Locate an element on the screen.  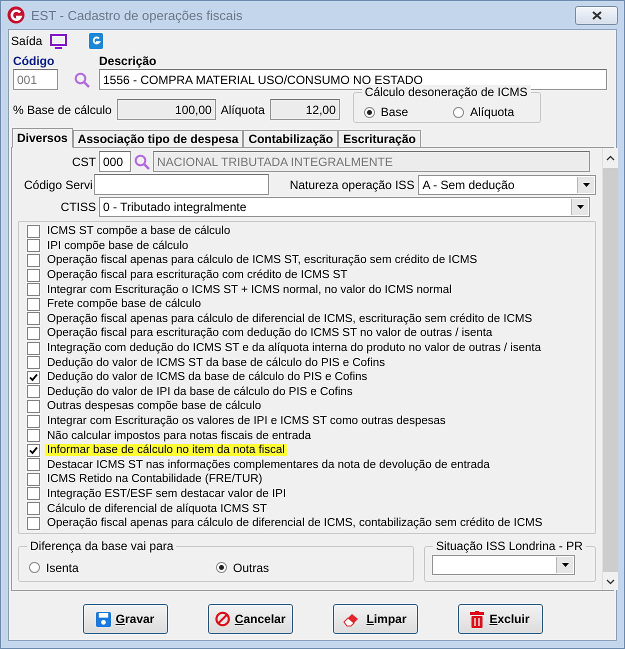
delete-button: Excluir is located at coordinates (500, 619).